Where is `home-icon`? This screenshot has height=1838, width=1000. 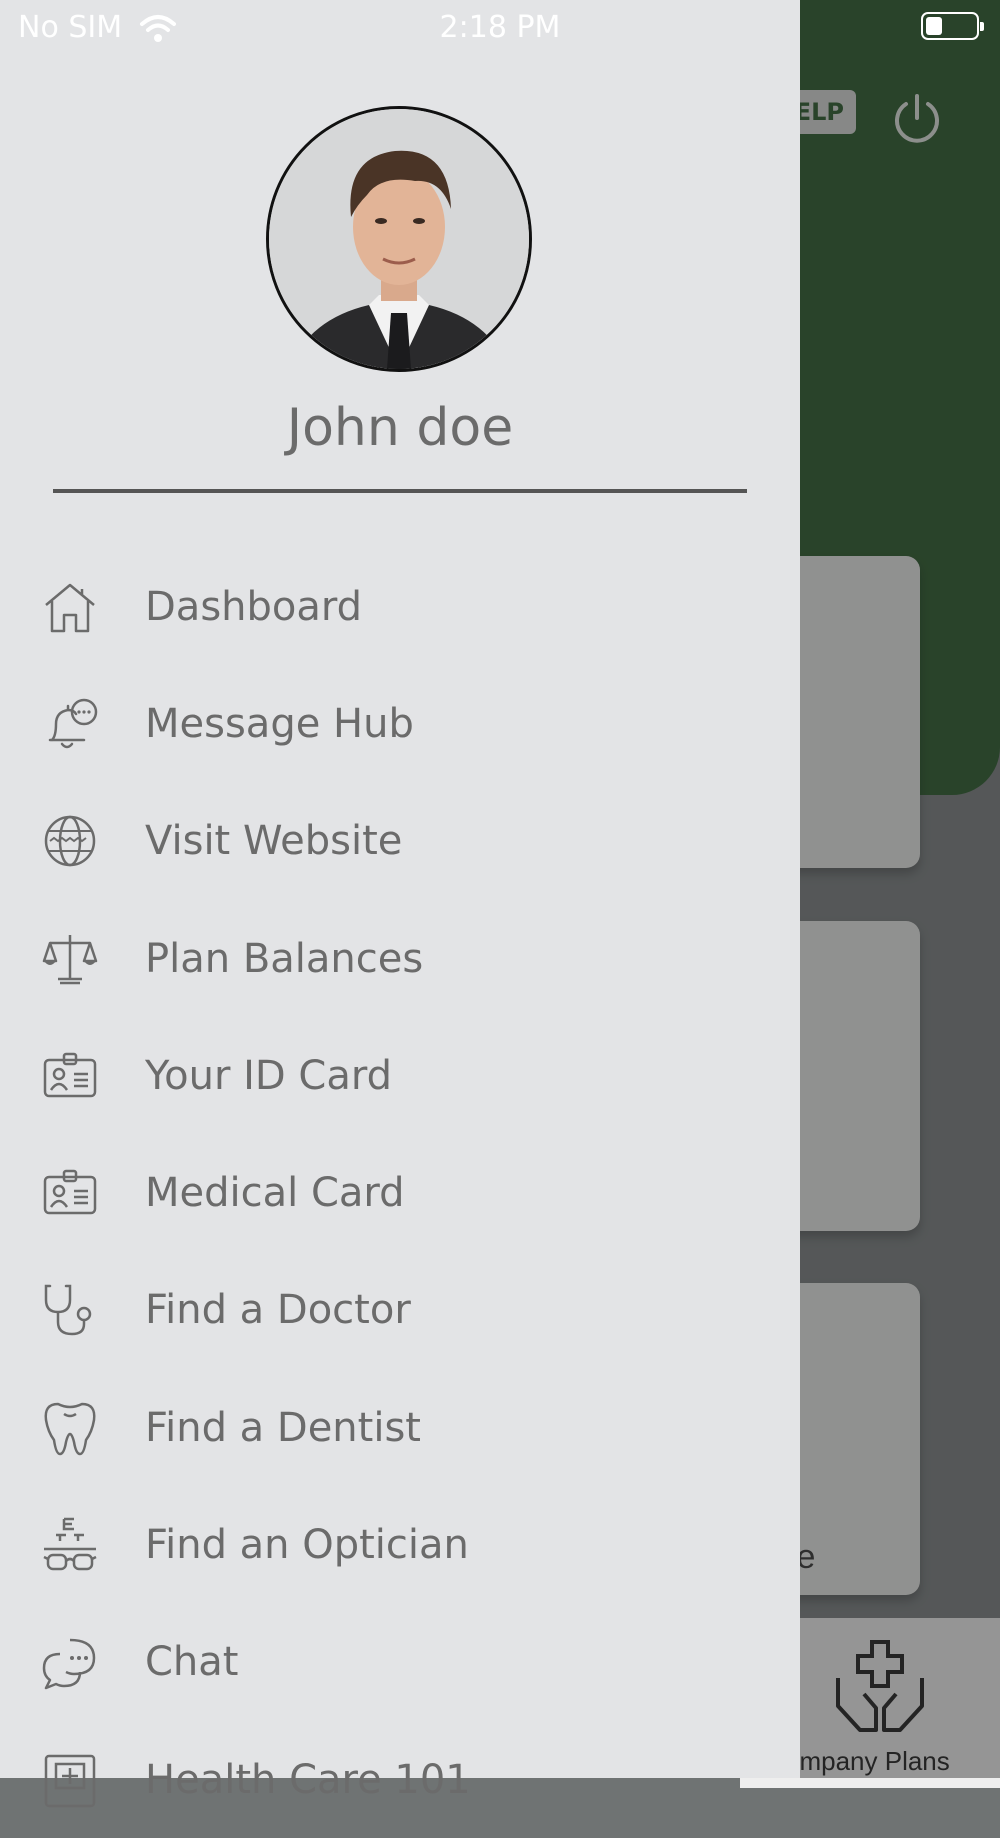 home-icon is located at coordinates (70, 607).